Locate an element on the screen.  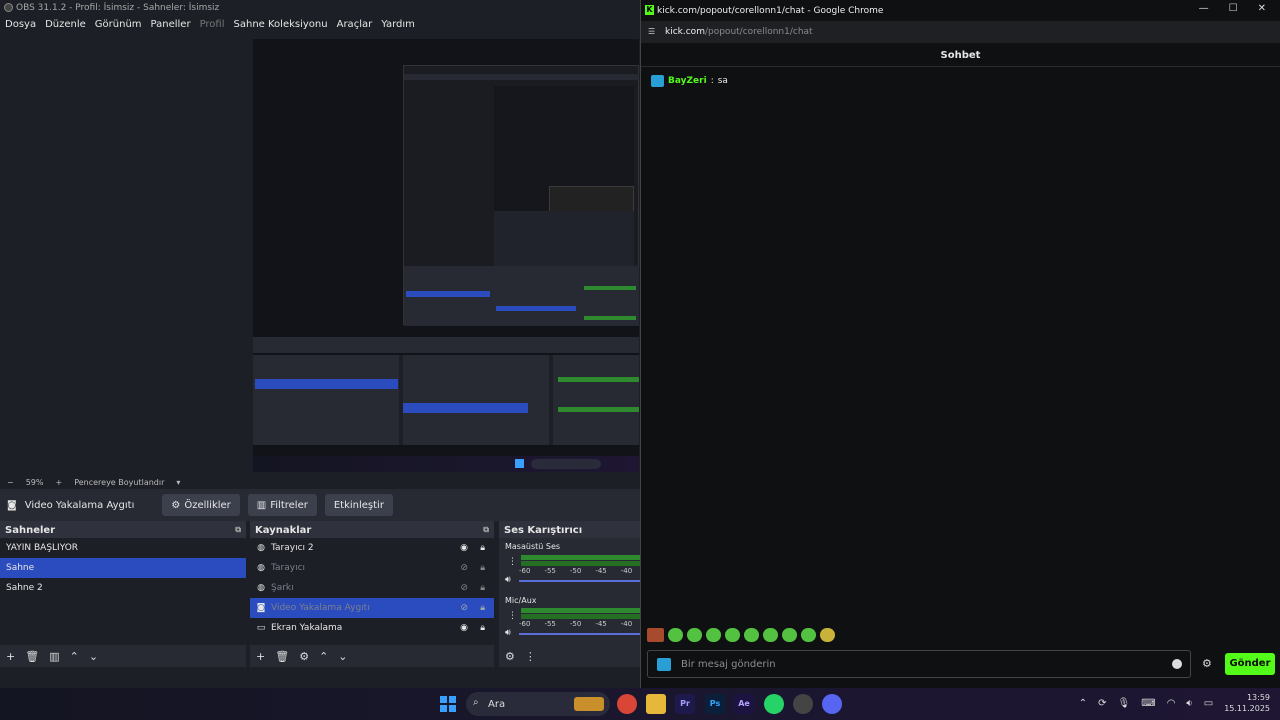
after-effects-icon: Ae is located at coordinates (744, 704).